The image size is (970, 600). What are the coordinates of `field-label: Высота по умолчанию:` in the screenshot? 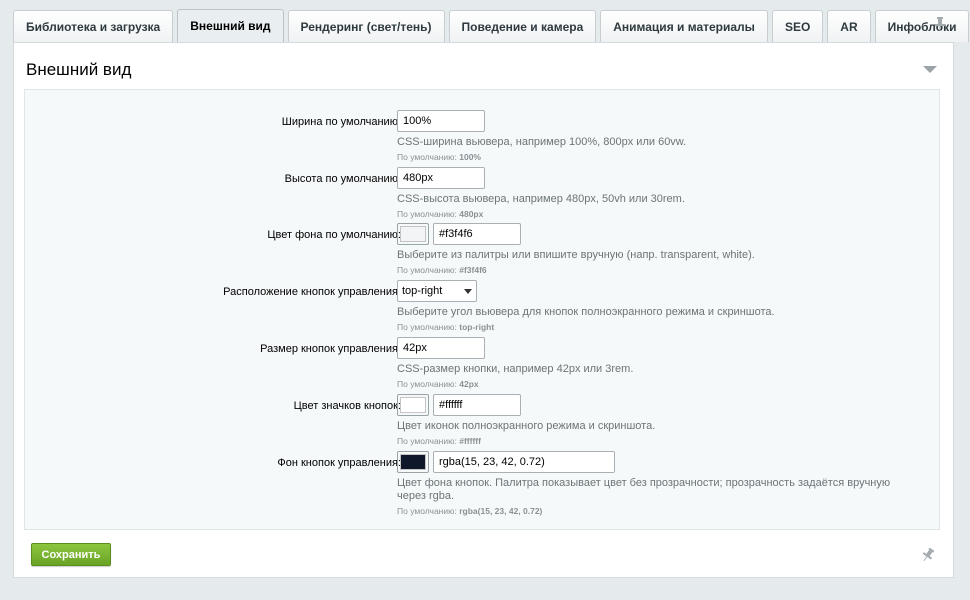 It's located at (342, 179).